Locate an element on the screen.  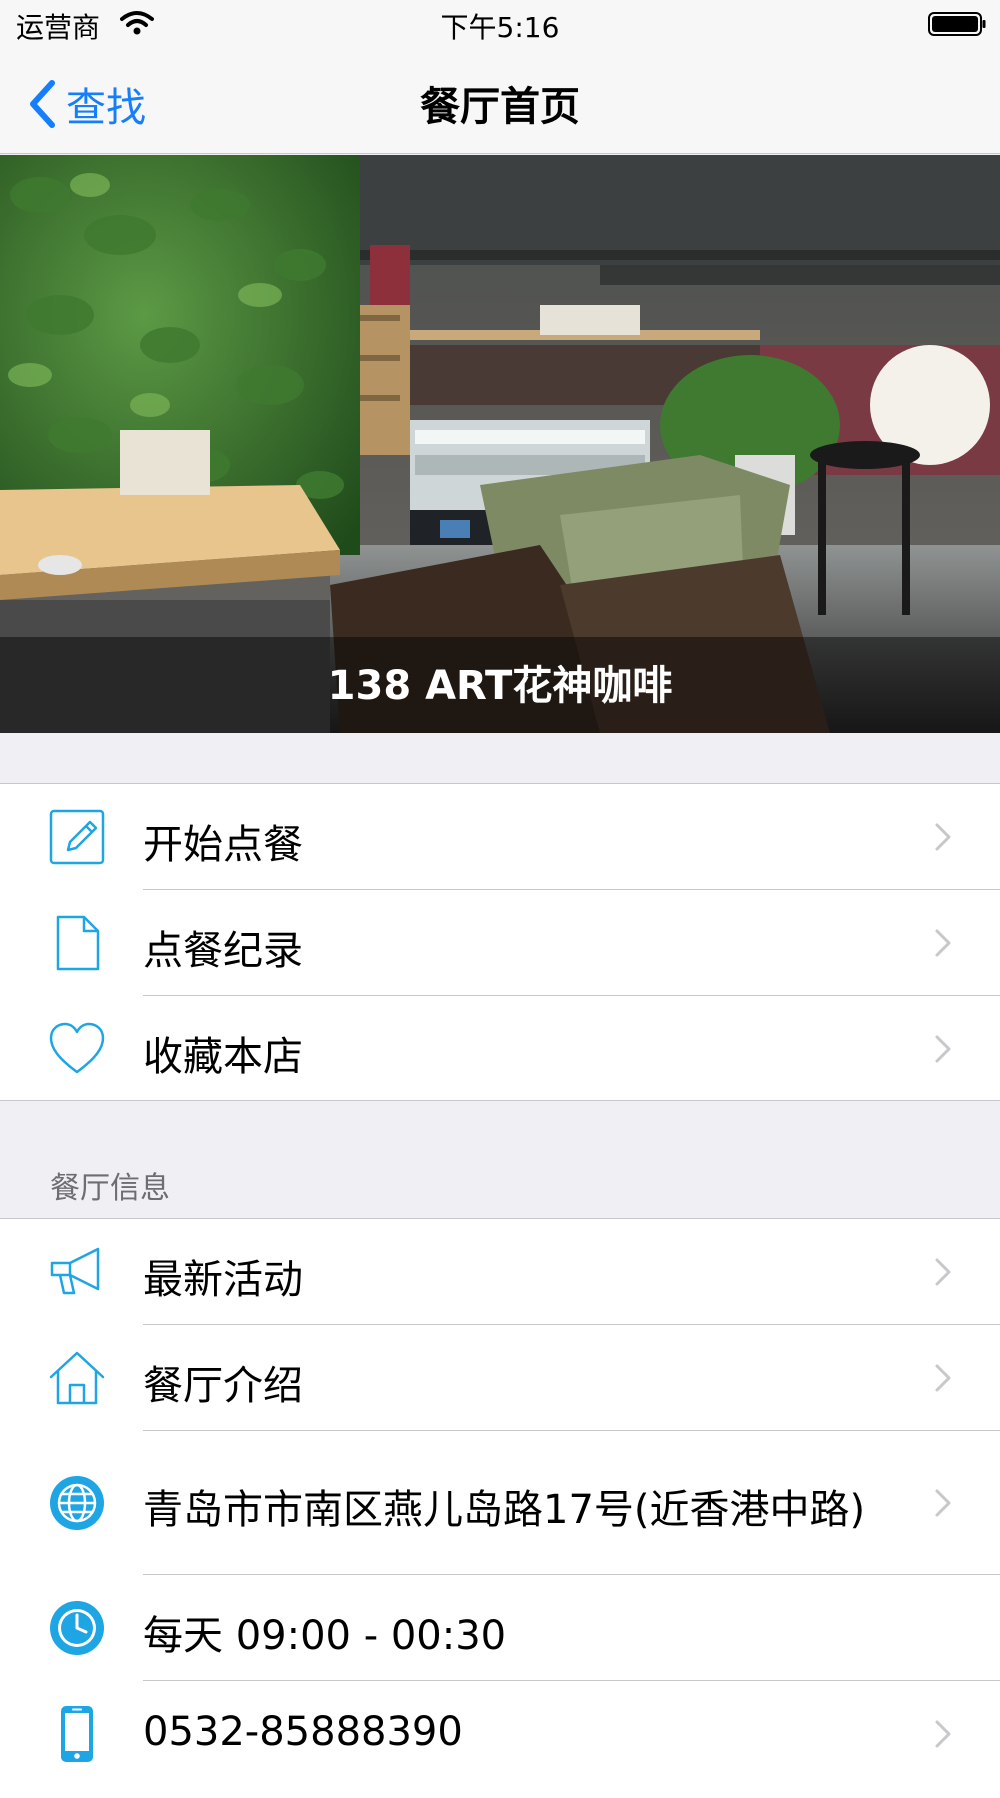
start-order-label: 开始点餐 is located at coordinates (223, 845).